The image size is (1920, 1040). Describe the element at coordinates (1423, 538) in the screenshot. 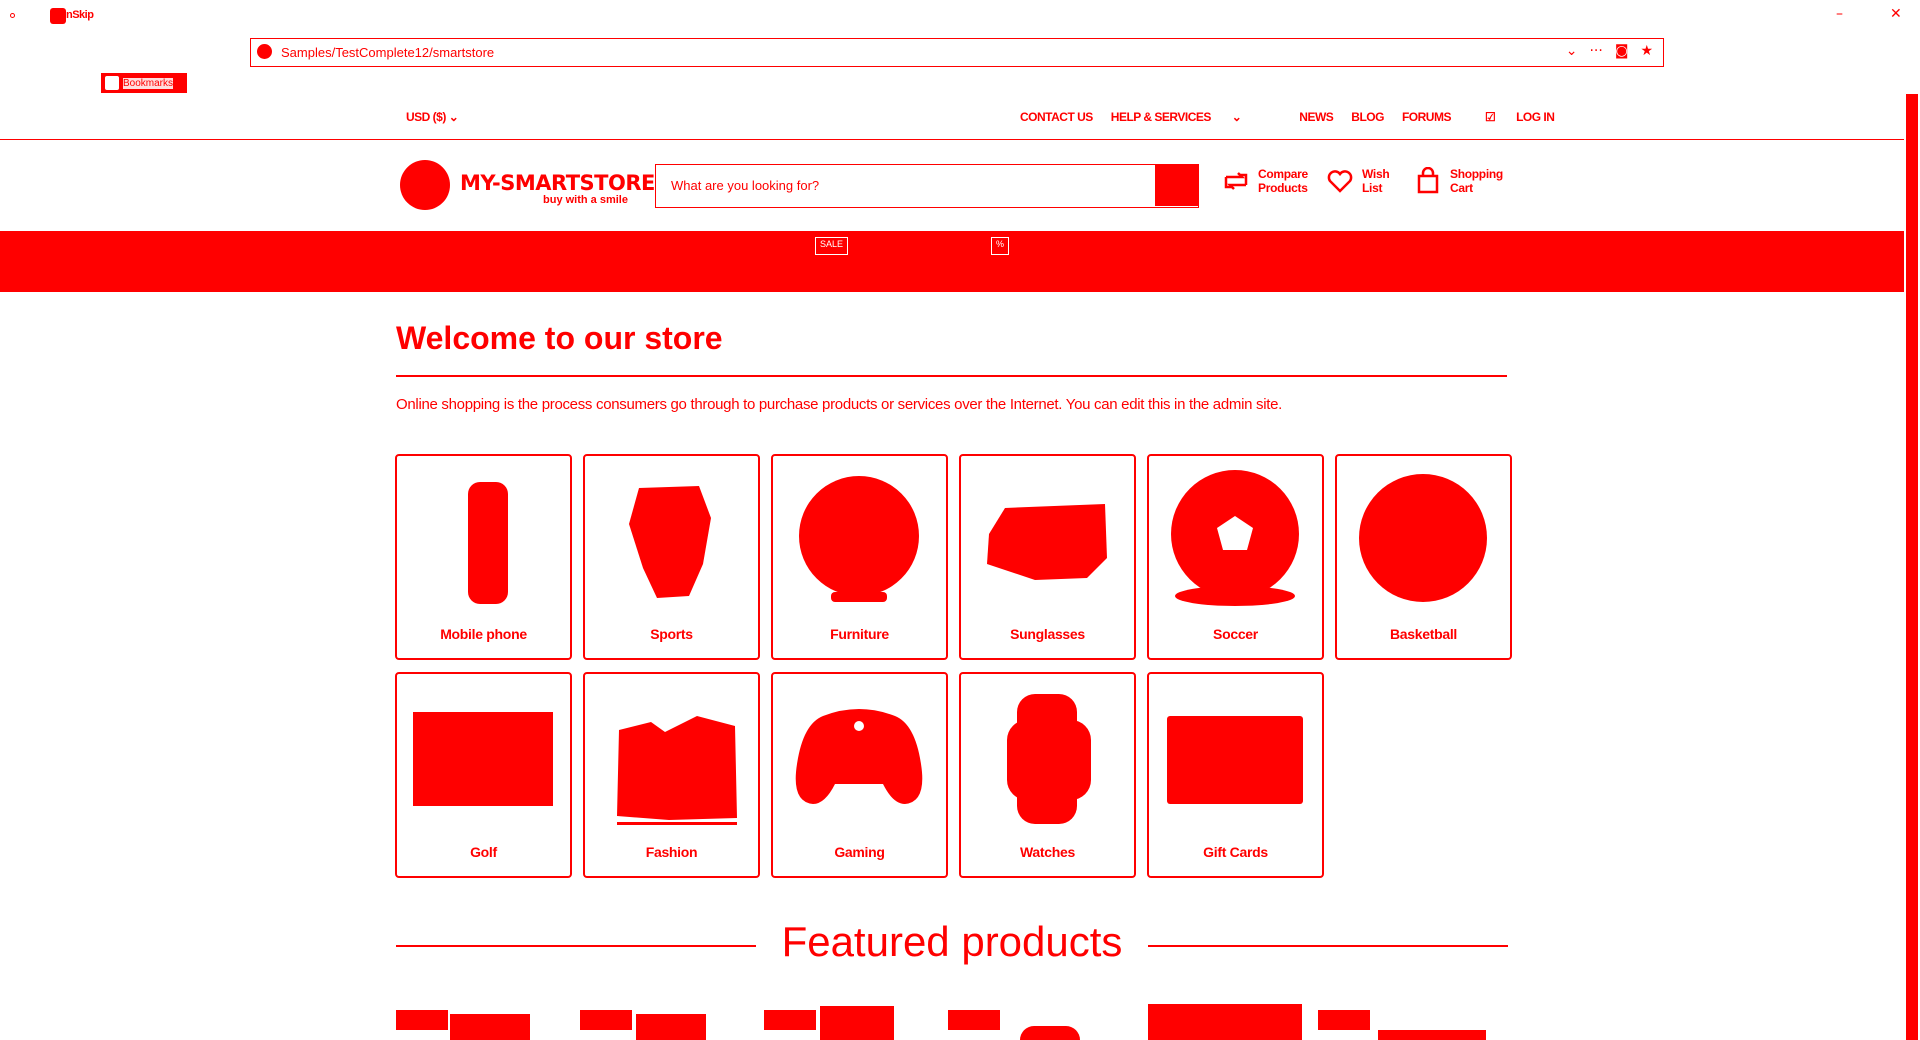

I see `basketball-icon` at that location.